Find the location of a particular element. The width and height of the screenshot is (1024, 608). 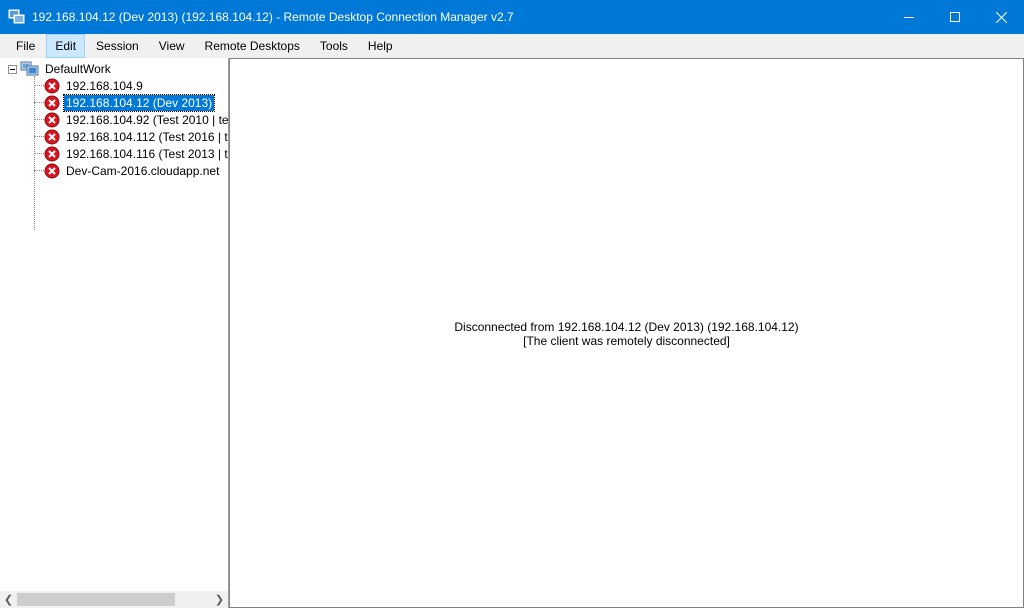

window-controls is located at coordinates (955, 17).